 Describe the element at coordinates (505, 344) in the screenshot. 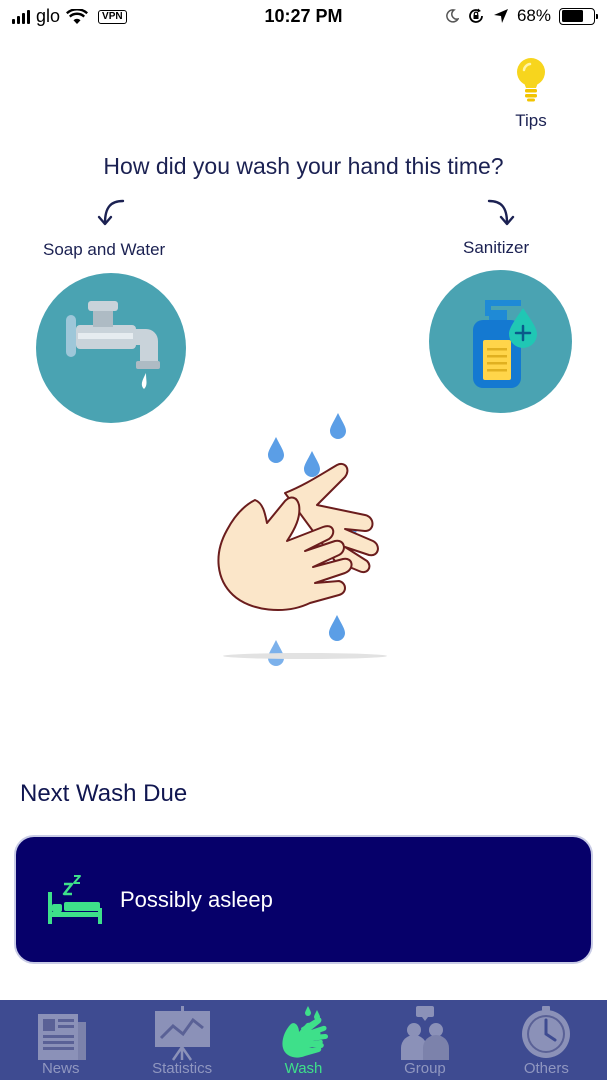

I see `sanitizer-bottle-icon` at that location.